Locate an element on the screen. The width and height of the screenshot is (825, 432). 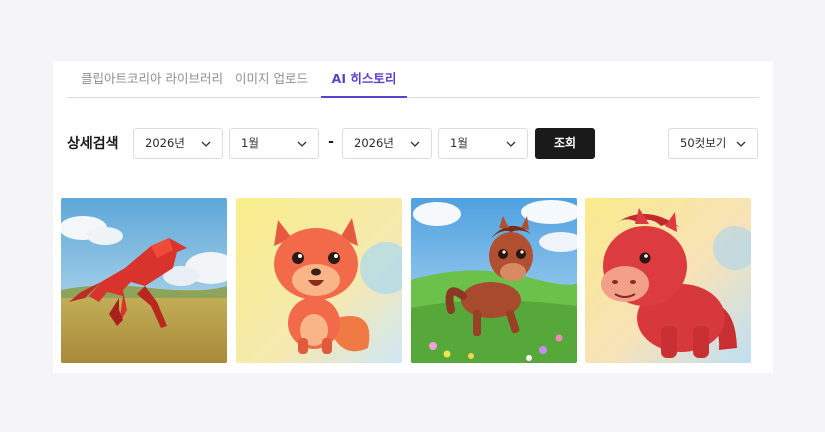
tab-ai-history: AI 히스토리 is located at coordinates (364, 79).